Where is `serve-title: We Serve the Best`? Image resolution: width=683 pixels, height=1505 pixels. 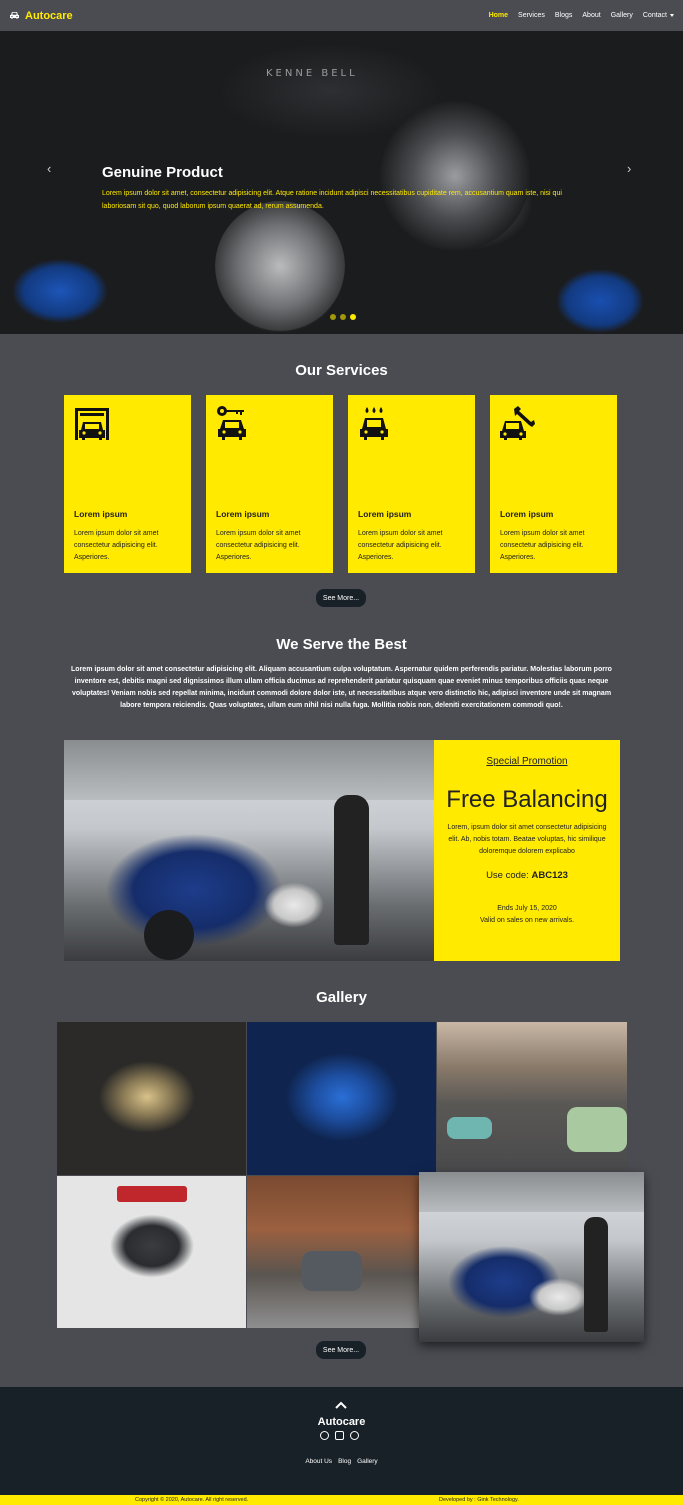 serve-title: We Serve the Best is located at coordinates (341, 644).